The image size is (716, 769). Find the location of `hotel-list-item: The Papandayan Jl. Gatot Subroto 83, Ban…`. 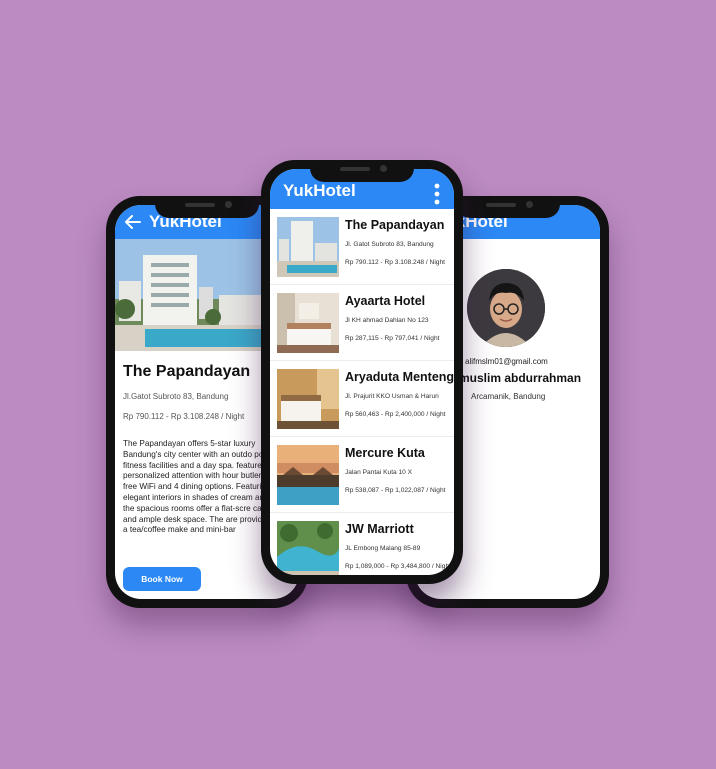

hotel-list-item: The Papandayan Jl. Gatot Subroto 83, Ban… is located at coordinates (362, 247).